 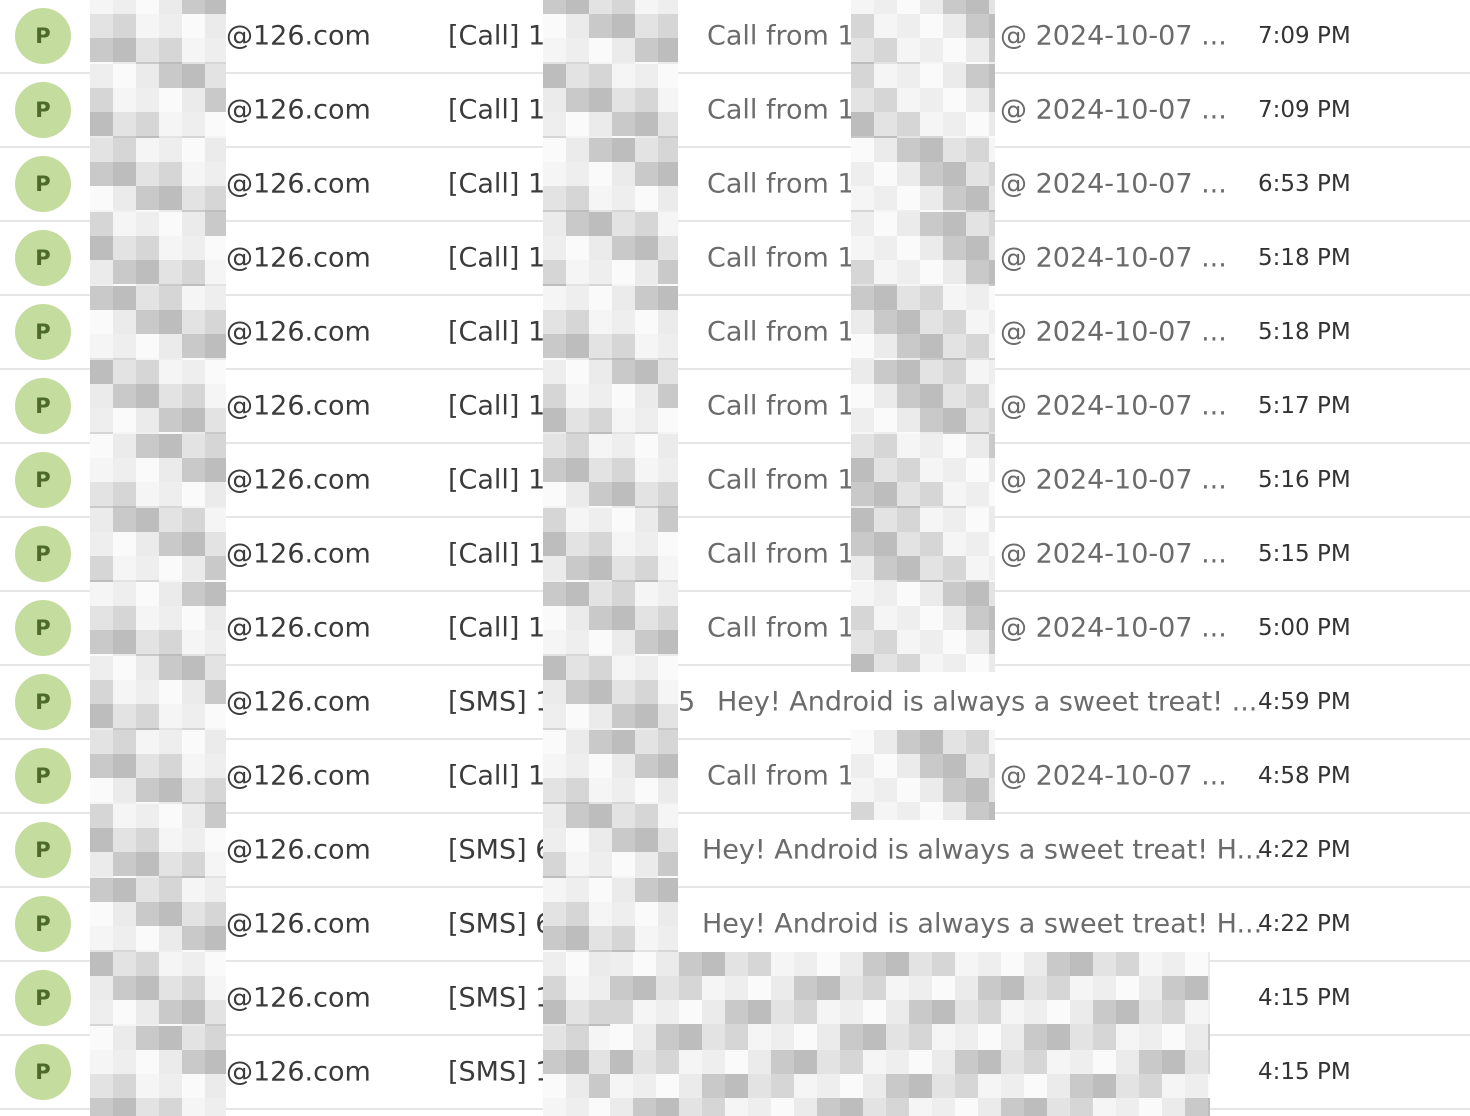 What do you see at coordinates (1304, 776) in the screenshot?
I see `message-time: 4:58 PM` at bounding box center [1304, 776].